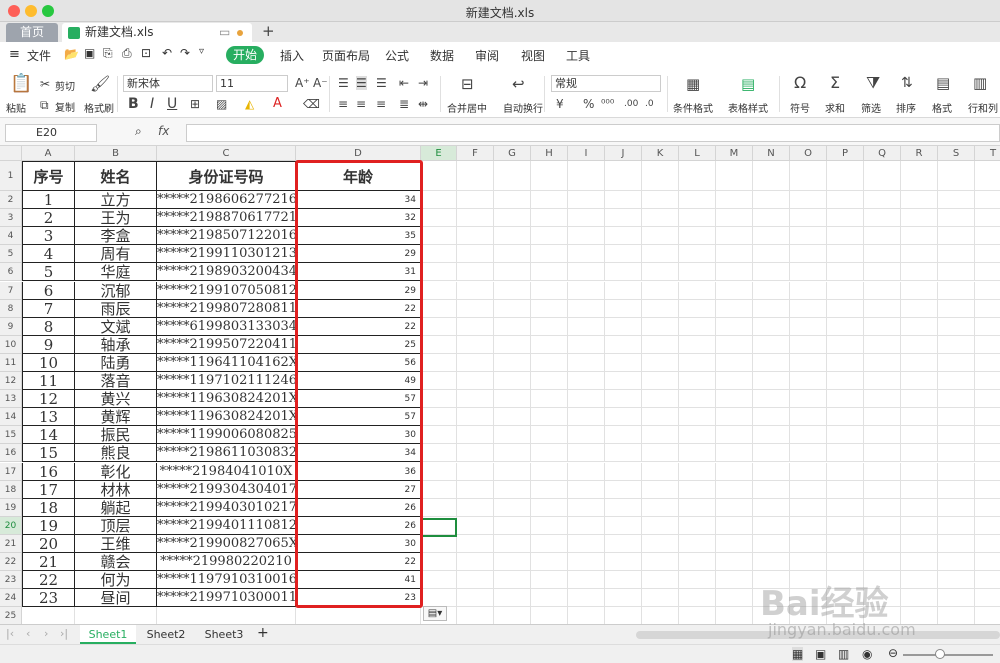  What do you see at coordinates (48, 326) in the screenshot?
I see `cell-seq: 8` at bounding box center [48, 326].